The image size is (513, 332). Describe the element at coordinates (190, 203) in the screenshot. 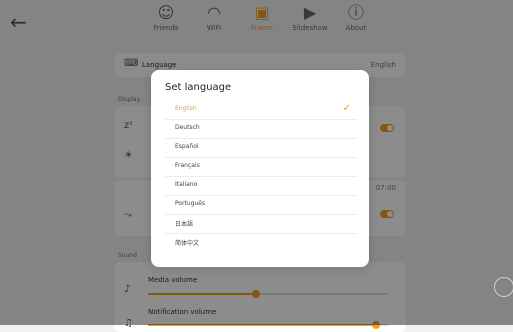

I see `language-option-label: Português` at that location.